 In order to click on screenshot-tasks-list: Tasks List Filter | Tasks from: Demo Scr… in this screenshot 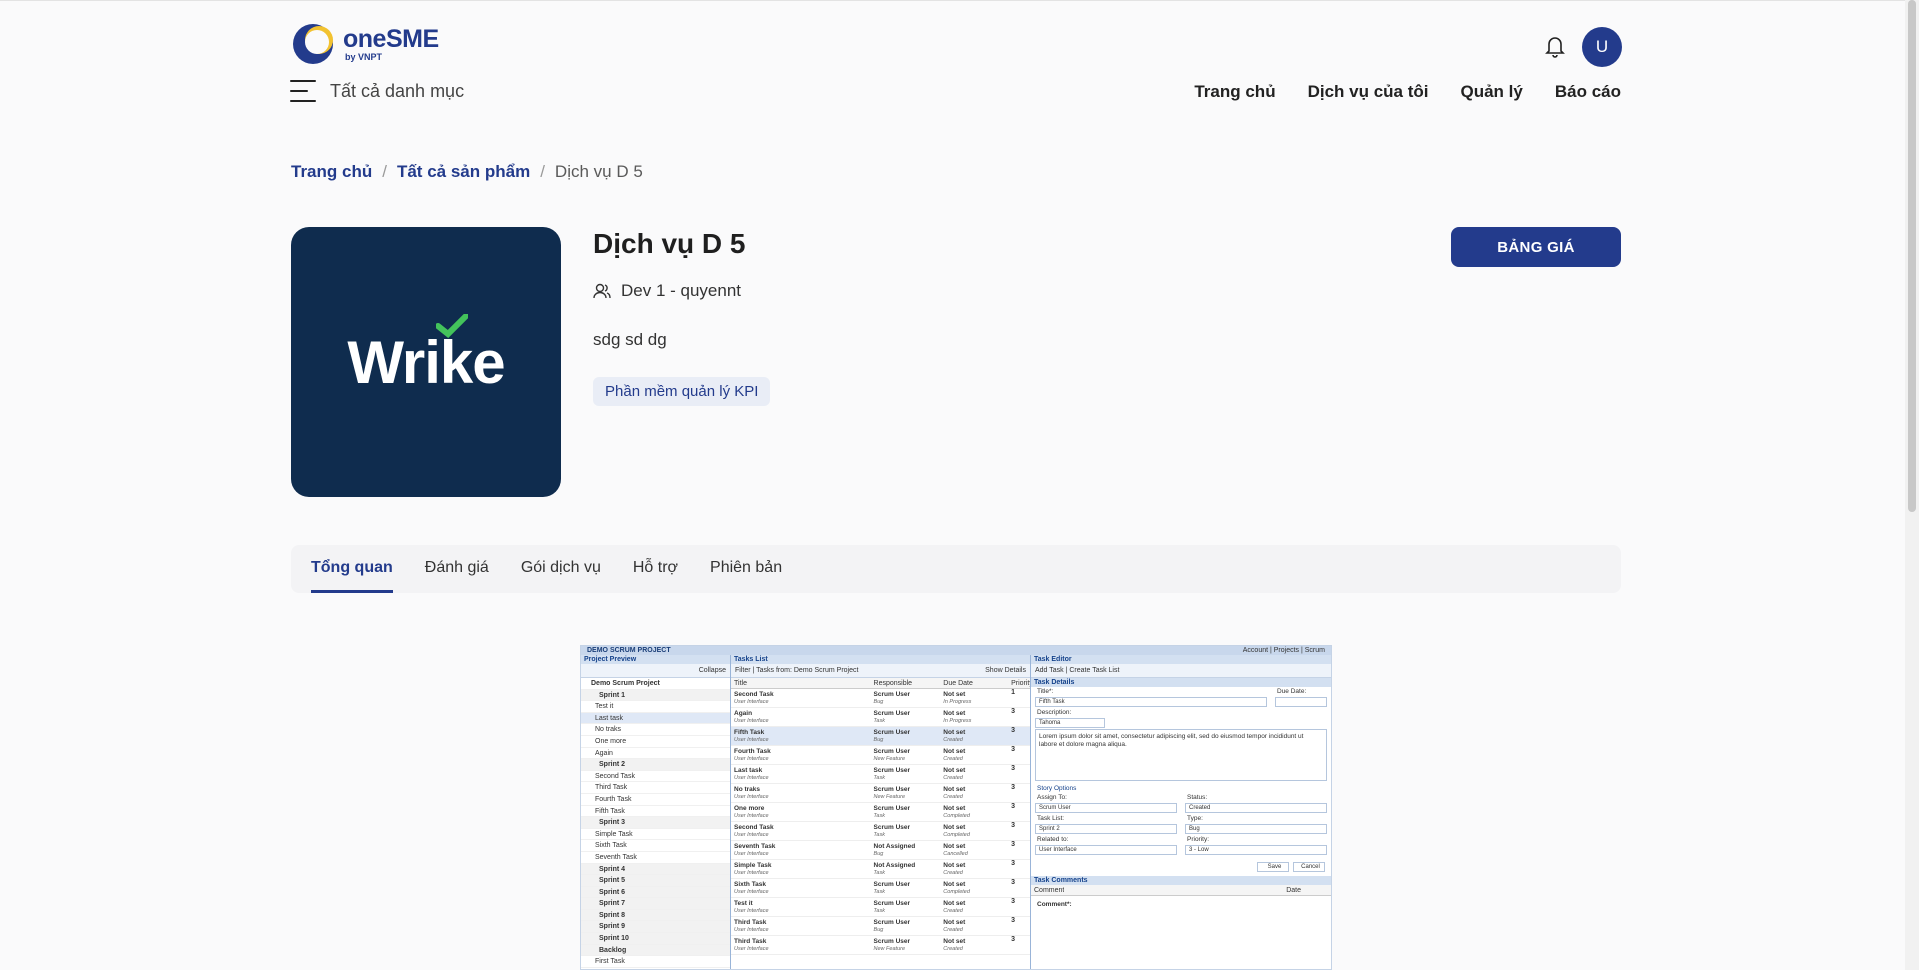, I will do `click(881, 812)`.